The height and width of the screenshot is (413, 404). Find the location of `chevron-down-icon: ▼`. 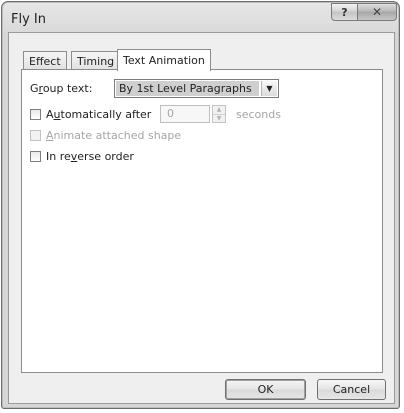

chevron-down-icon: ▼ is located at coordinates (269, 88).